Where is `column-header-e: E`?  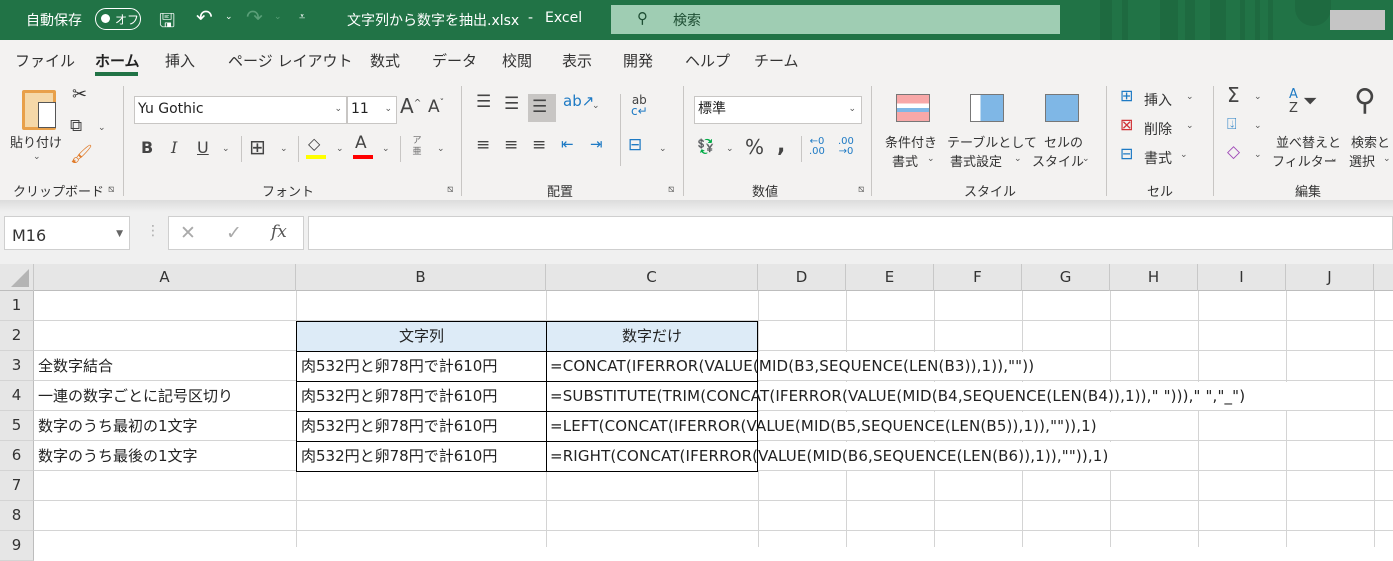 column-header-e: E is located at coordinates (890, 277).